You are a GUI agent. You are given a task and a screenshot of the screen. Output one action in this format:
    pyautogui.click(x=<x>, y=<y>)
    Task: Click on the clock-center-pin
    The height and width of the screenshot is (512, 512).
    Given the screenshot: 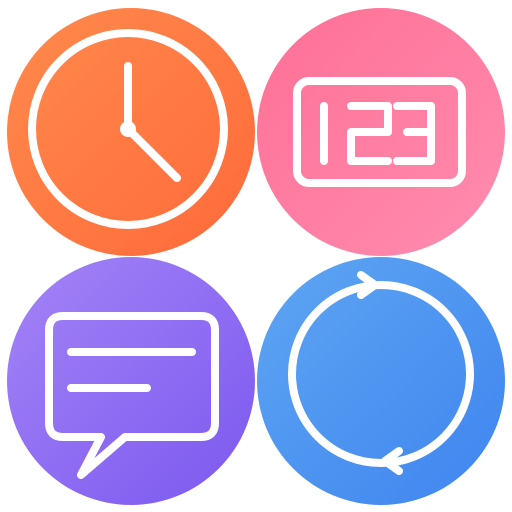 What is the action you would take?
    pyautogui.click(x=128, y=129)
    